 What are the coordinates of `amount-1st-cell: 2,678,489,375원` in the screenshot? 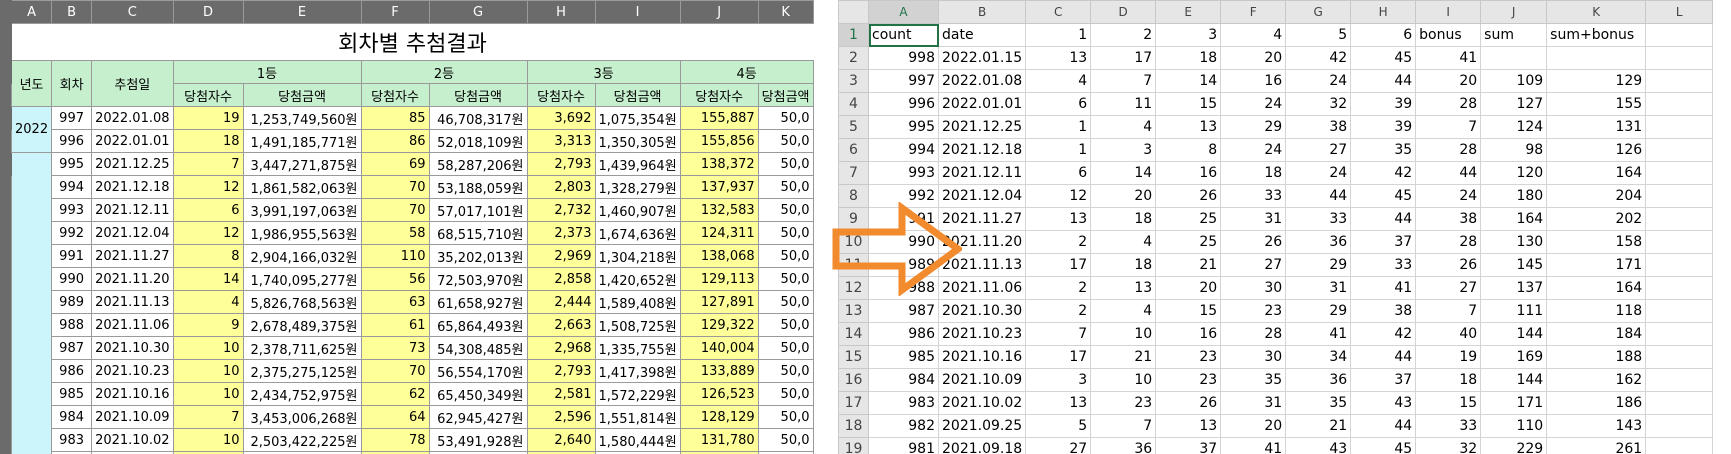 It's located at (302, 325).